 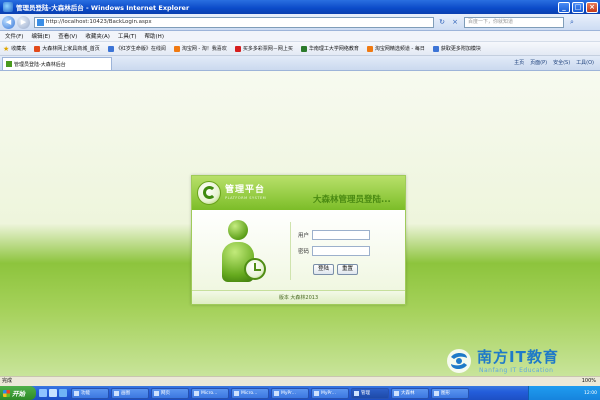 I want to click on favorite-link: 华南理工大学网络教育, so click(x=329, y=48).